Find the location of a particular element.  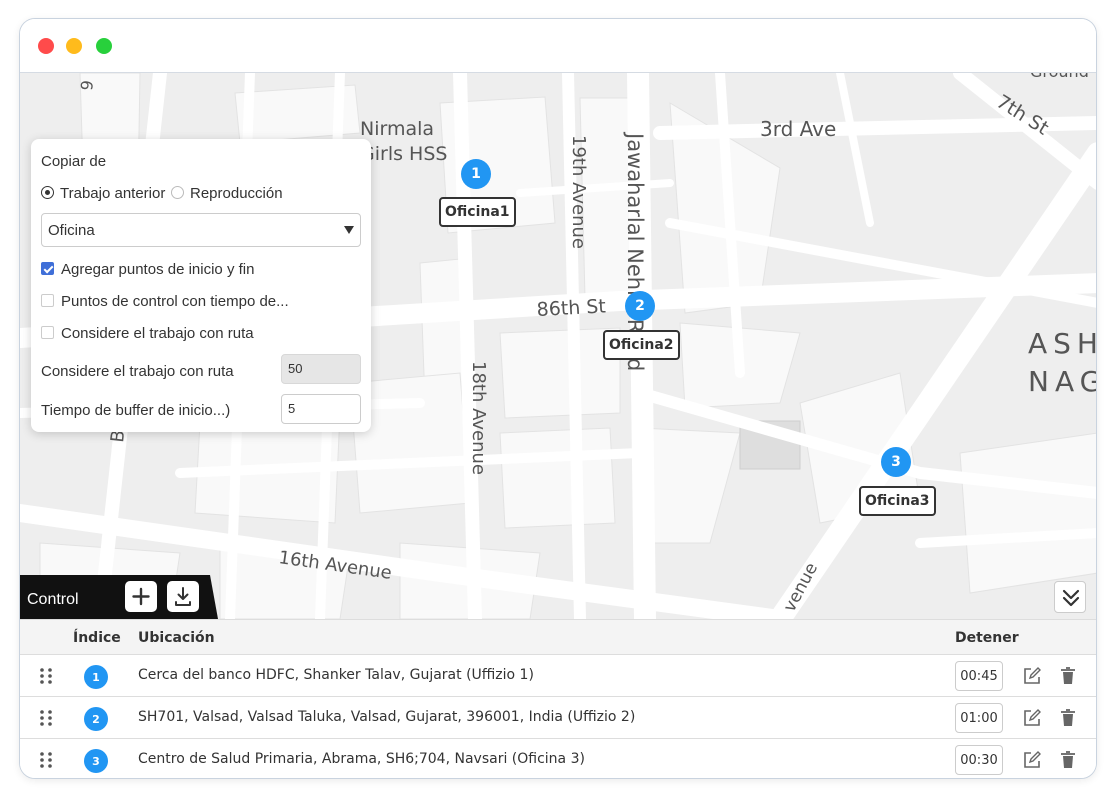

download-icon is located at coordinates (183, 596).